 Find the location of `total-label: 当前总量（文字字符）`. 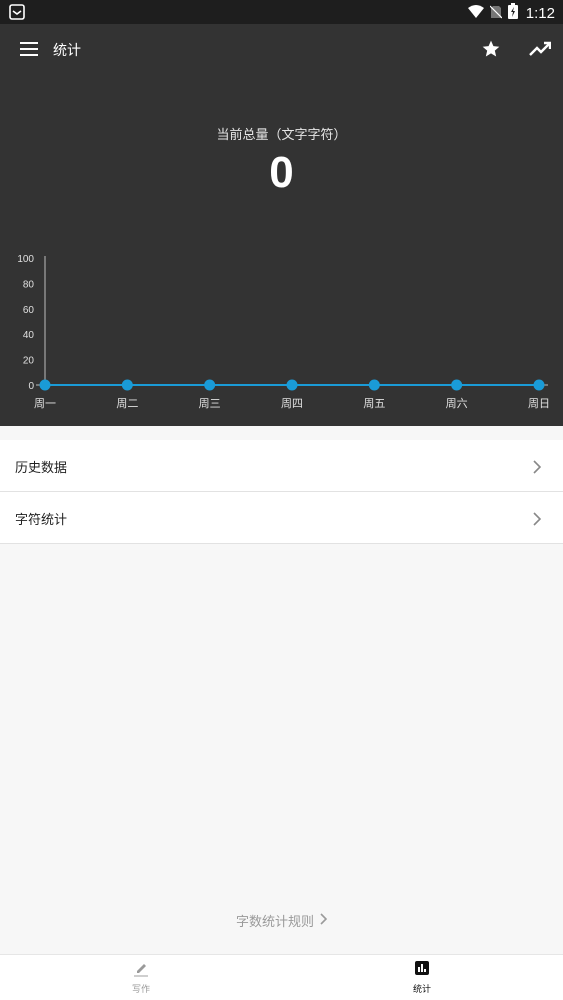

total-label: 当前总量（文字字符） is located at coordinates (281, 135).